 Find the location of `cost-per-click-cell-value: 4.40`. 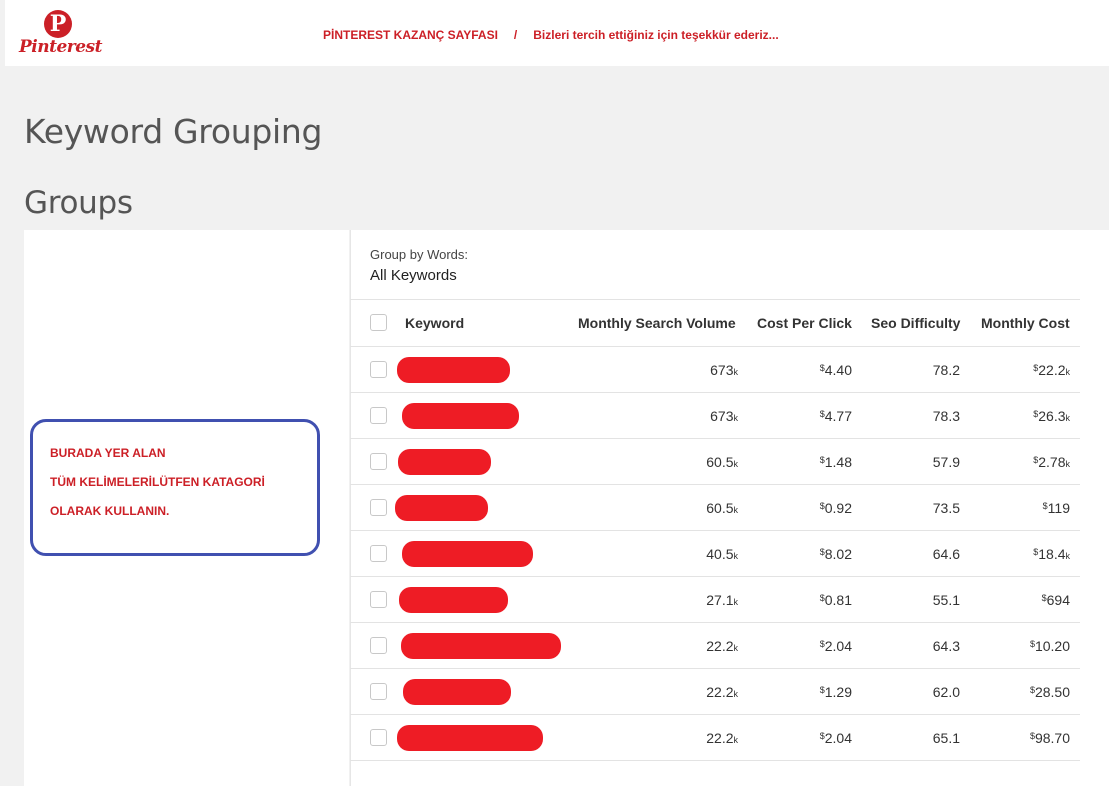

cost-per-click-cell-value: 4.40 is located at coordinates (838, 370).